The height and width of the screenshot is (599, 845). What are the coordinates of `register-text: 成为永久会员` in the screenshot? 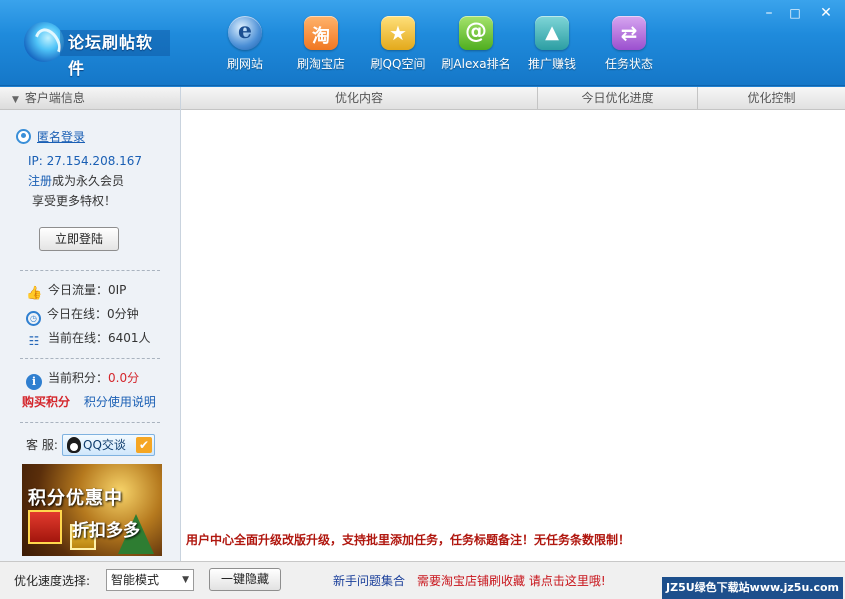 It's located at (88, 181).